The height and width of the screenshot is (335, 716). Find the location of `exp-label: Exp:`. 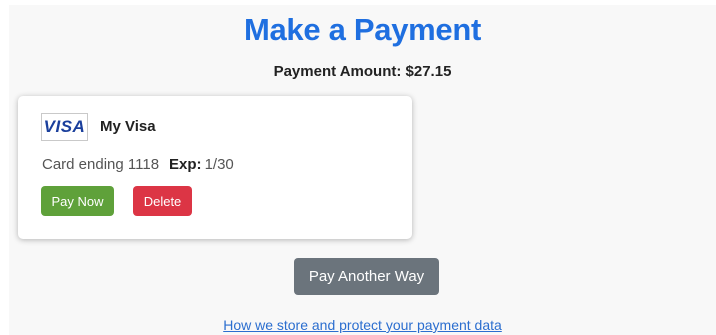

exp-label: Exp: is located at coordinates (185, 164).